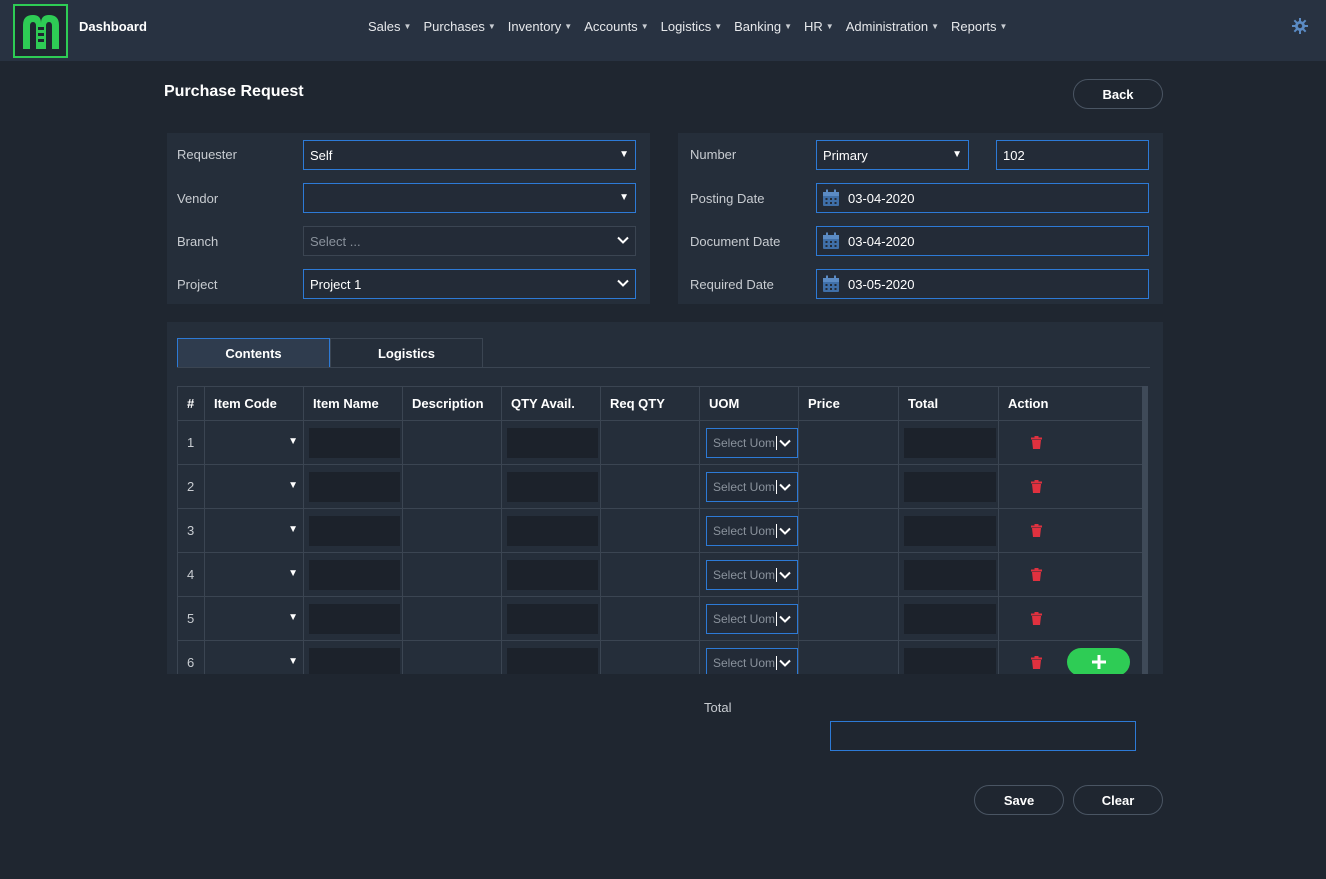 This screenshot has width=1326, height=879. I want to click on nav-reports: Reports ▼, so click(979, 26).